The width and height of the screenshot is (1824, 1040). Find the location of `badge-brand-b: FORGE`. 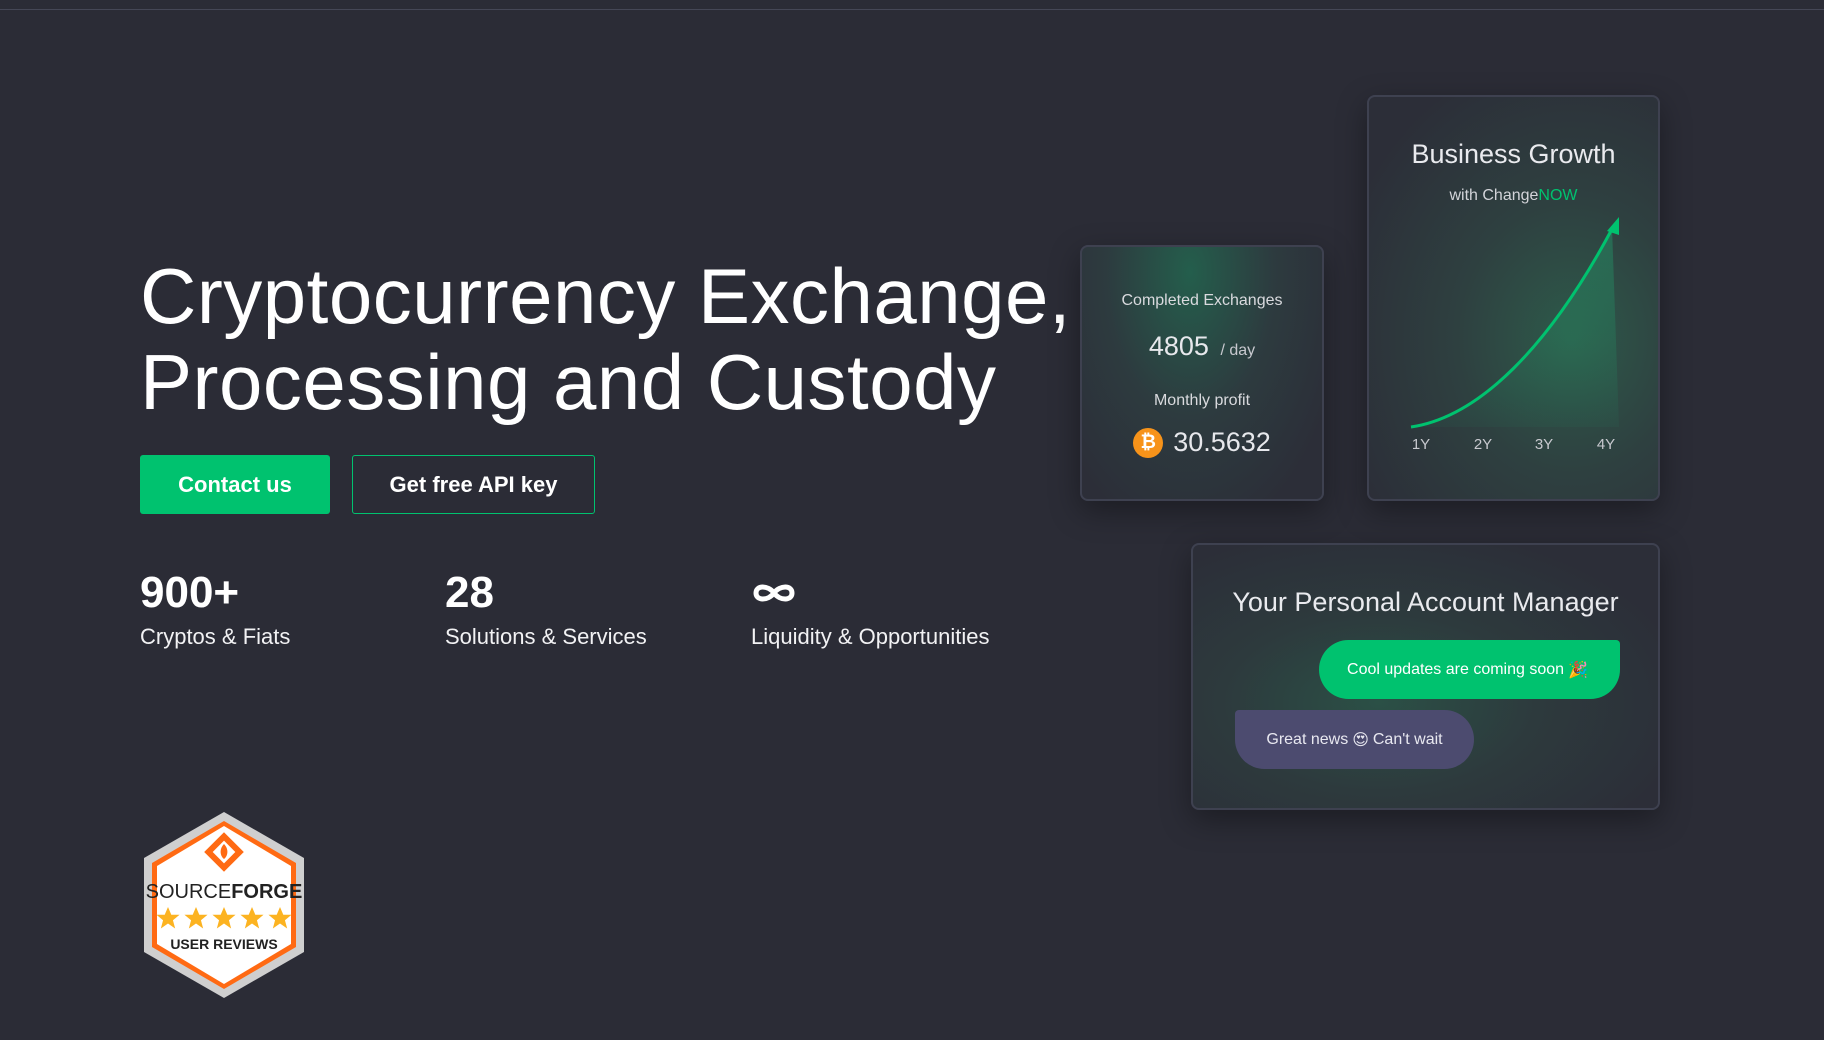

badge-brand-b: FORGE is located at coordinates (266, 892).